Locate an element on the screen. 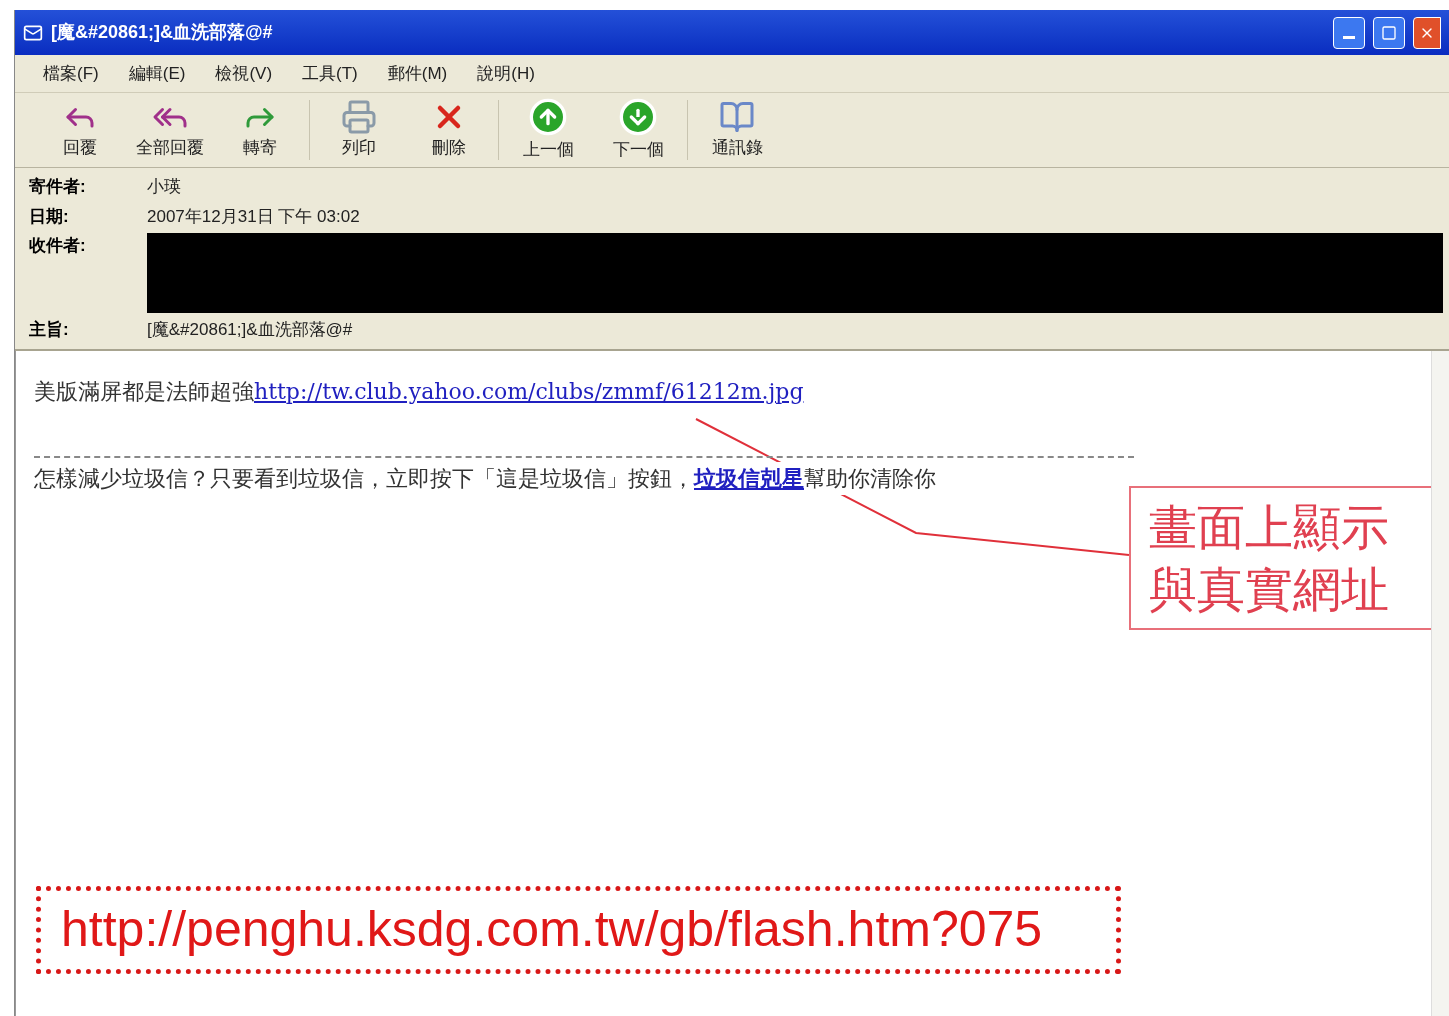  window-title: [魔&#20861;]&血洗部落@# is located at coordinates (162, 32).